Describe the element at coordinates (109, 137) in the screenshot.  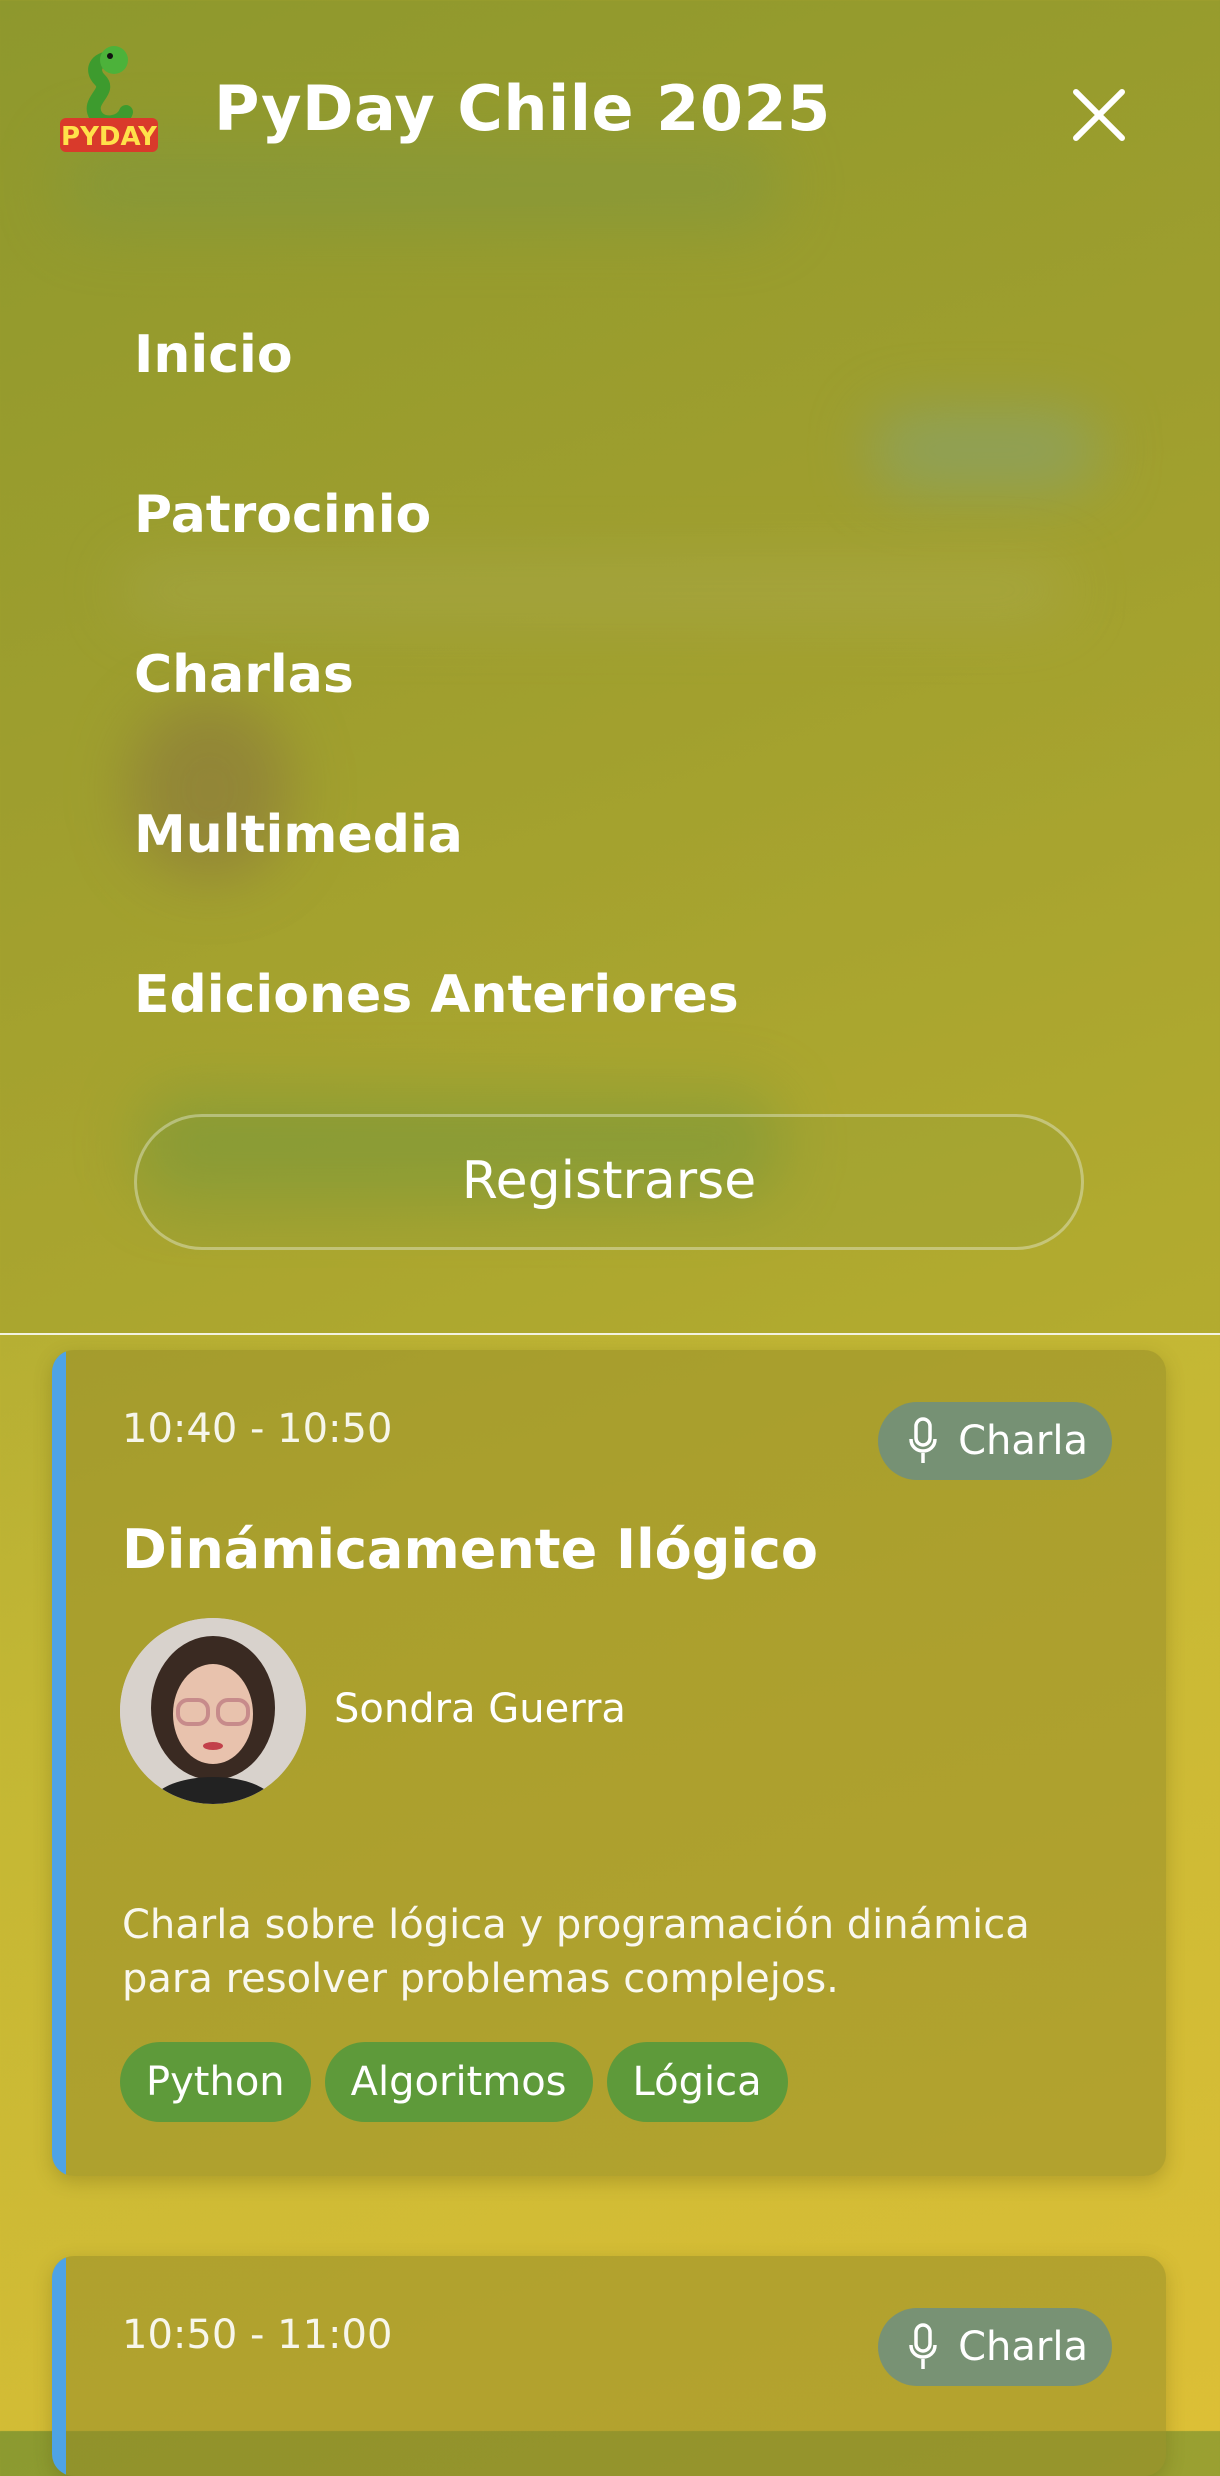
I see `logo-text: PYDAY` at that location.